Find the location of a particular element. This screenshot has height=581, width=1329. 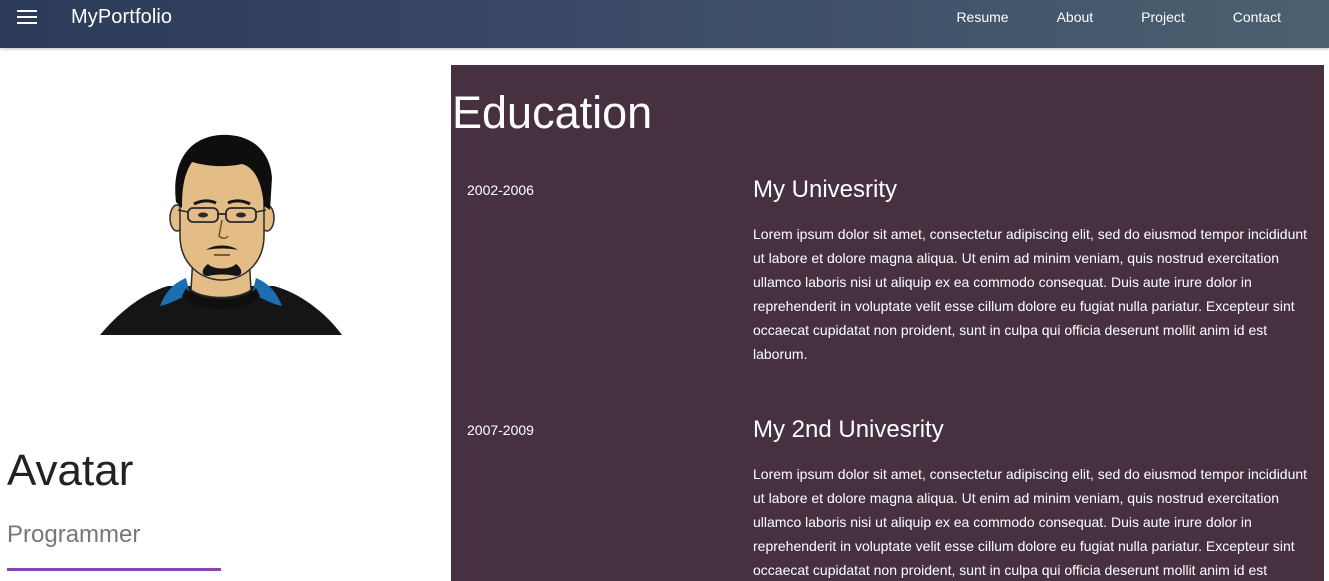

top-navbar: MyPortfolio Resume About Project Contact is located at coordinates (664, 24).